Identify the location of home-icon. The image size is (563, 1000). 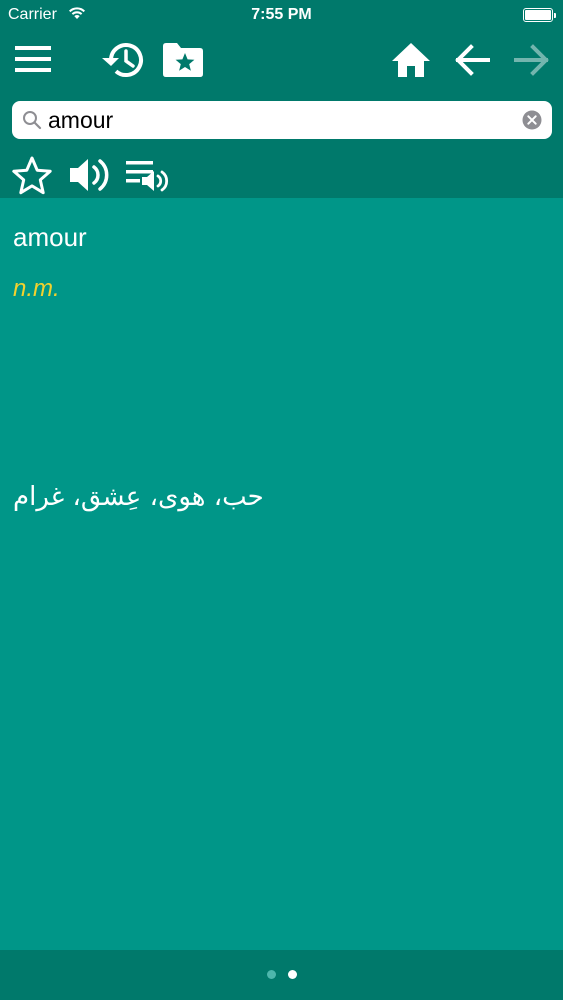
(411, 60).